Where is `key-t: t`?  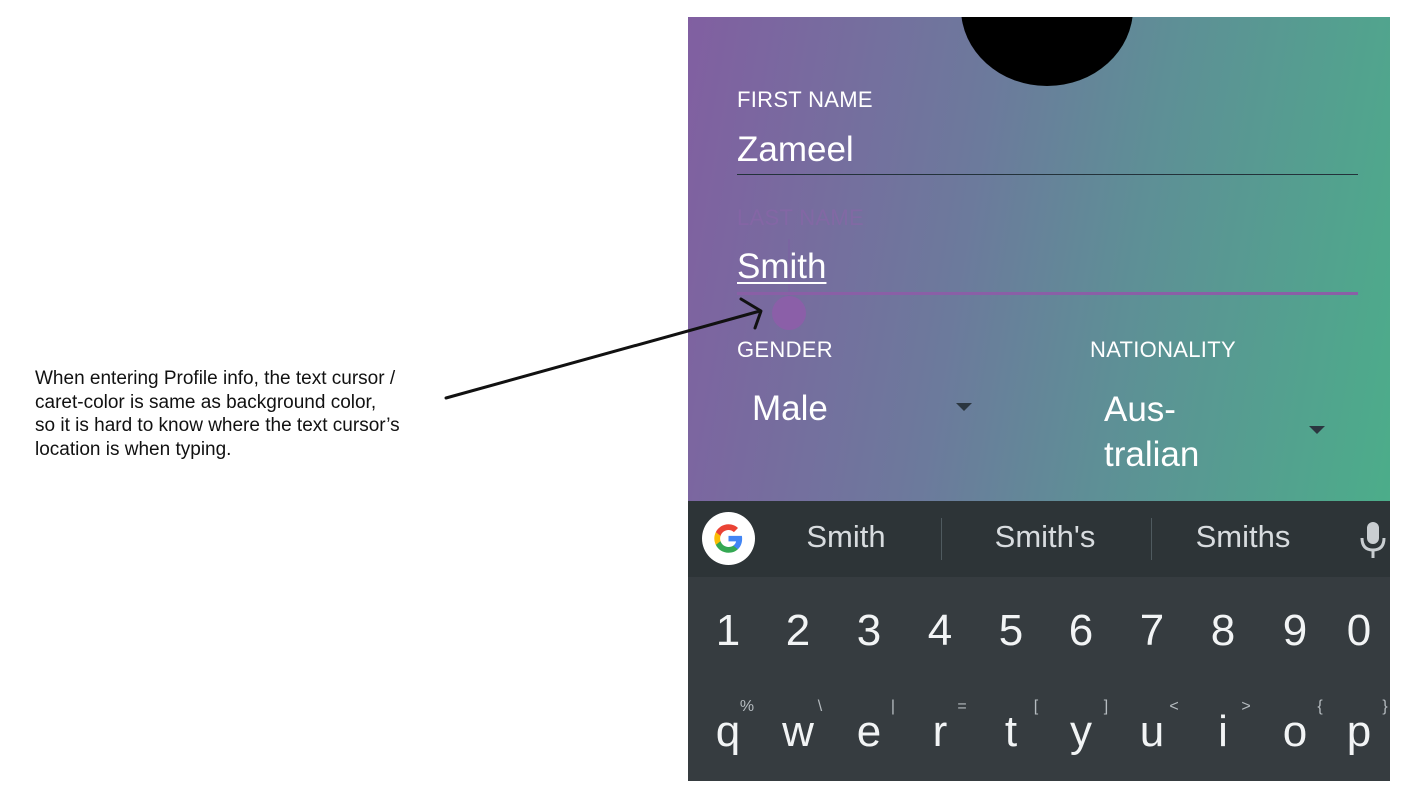 key-t: t is located at coordinates (1011, 732).